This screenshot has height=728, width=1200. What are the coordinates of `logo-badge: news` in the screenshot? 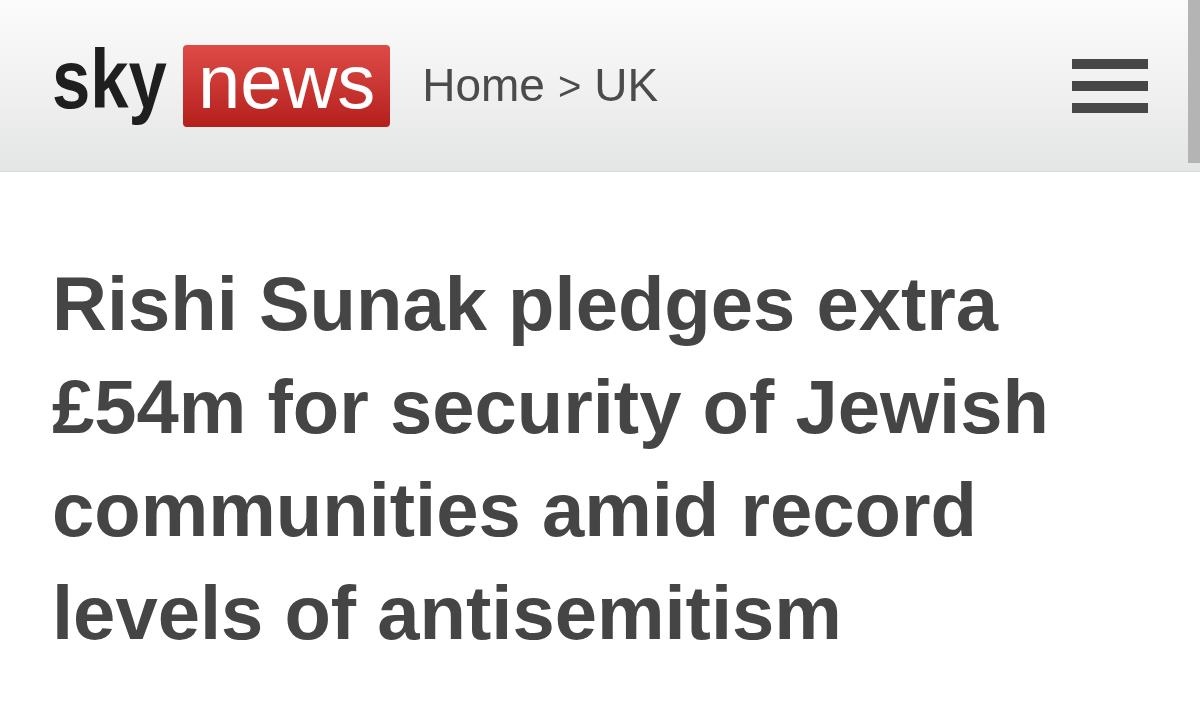 It's located at (287, 85).